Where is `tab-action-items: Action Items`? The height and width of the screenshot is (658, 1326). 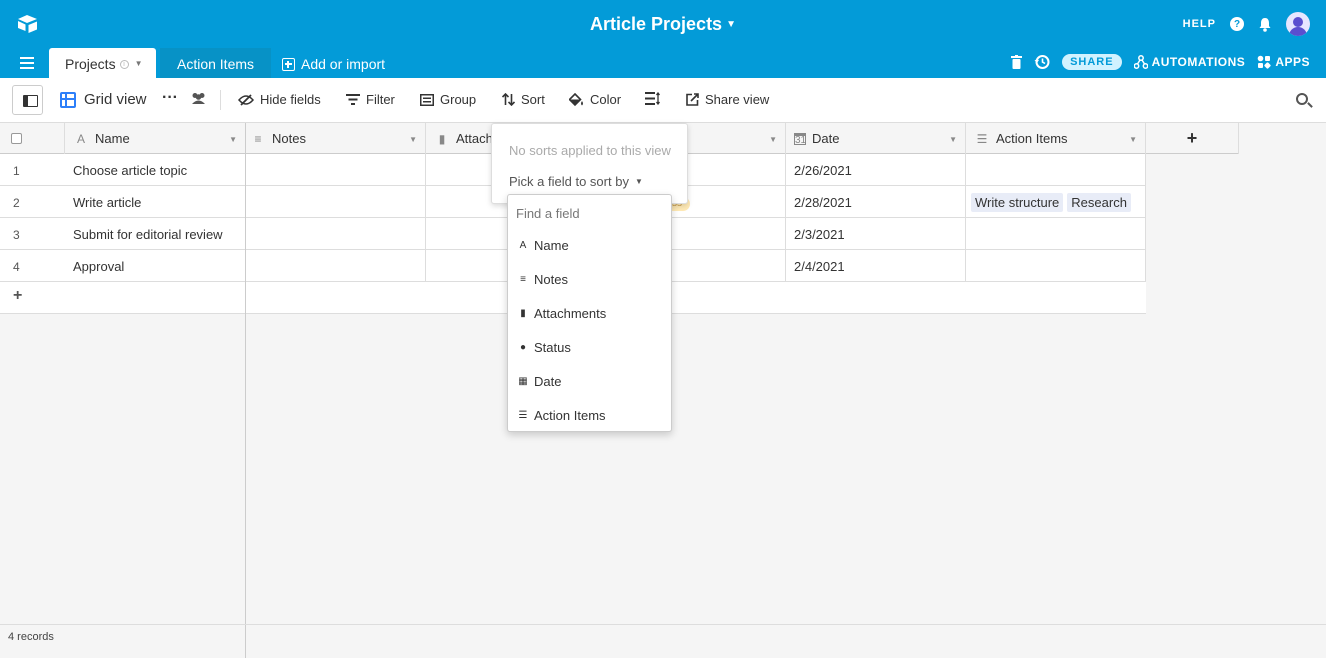
tab-action-items: Action Items is located at coordinates (215, 63).